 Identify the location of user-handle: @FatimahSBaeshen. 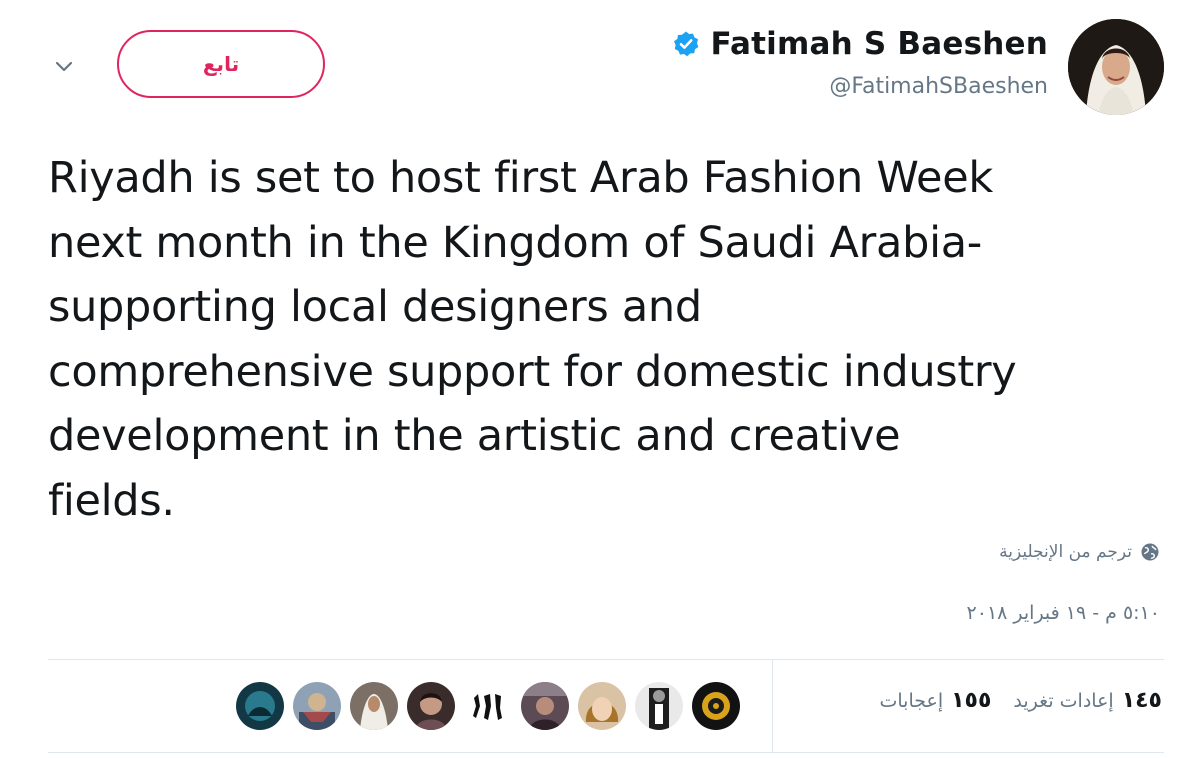
(938, 86).